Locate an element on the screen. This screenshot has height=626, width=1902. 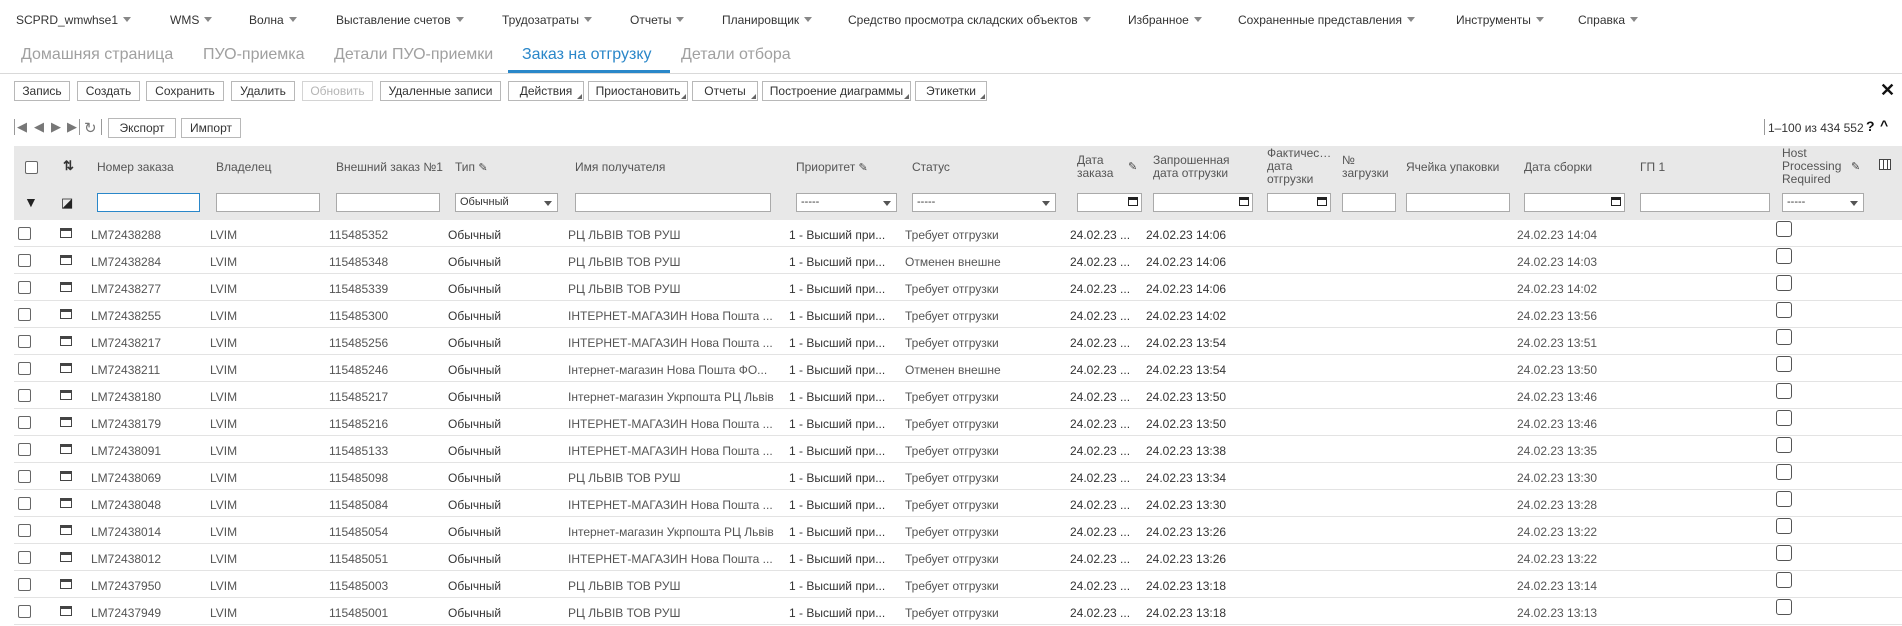
menu-wms: WMS is located at coordinates (191, 20).